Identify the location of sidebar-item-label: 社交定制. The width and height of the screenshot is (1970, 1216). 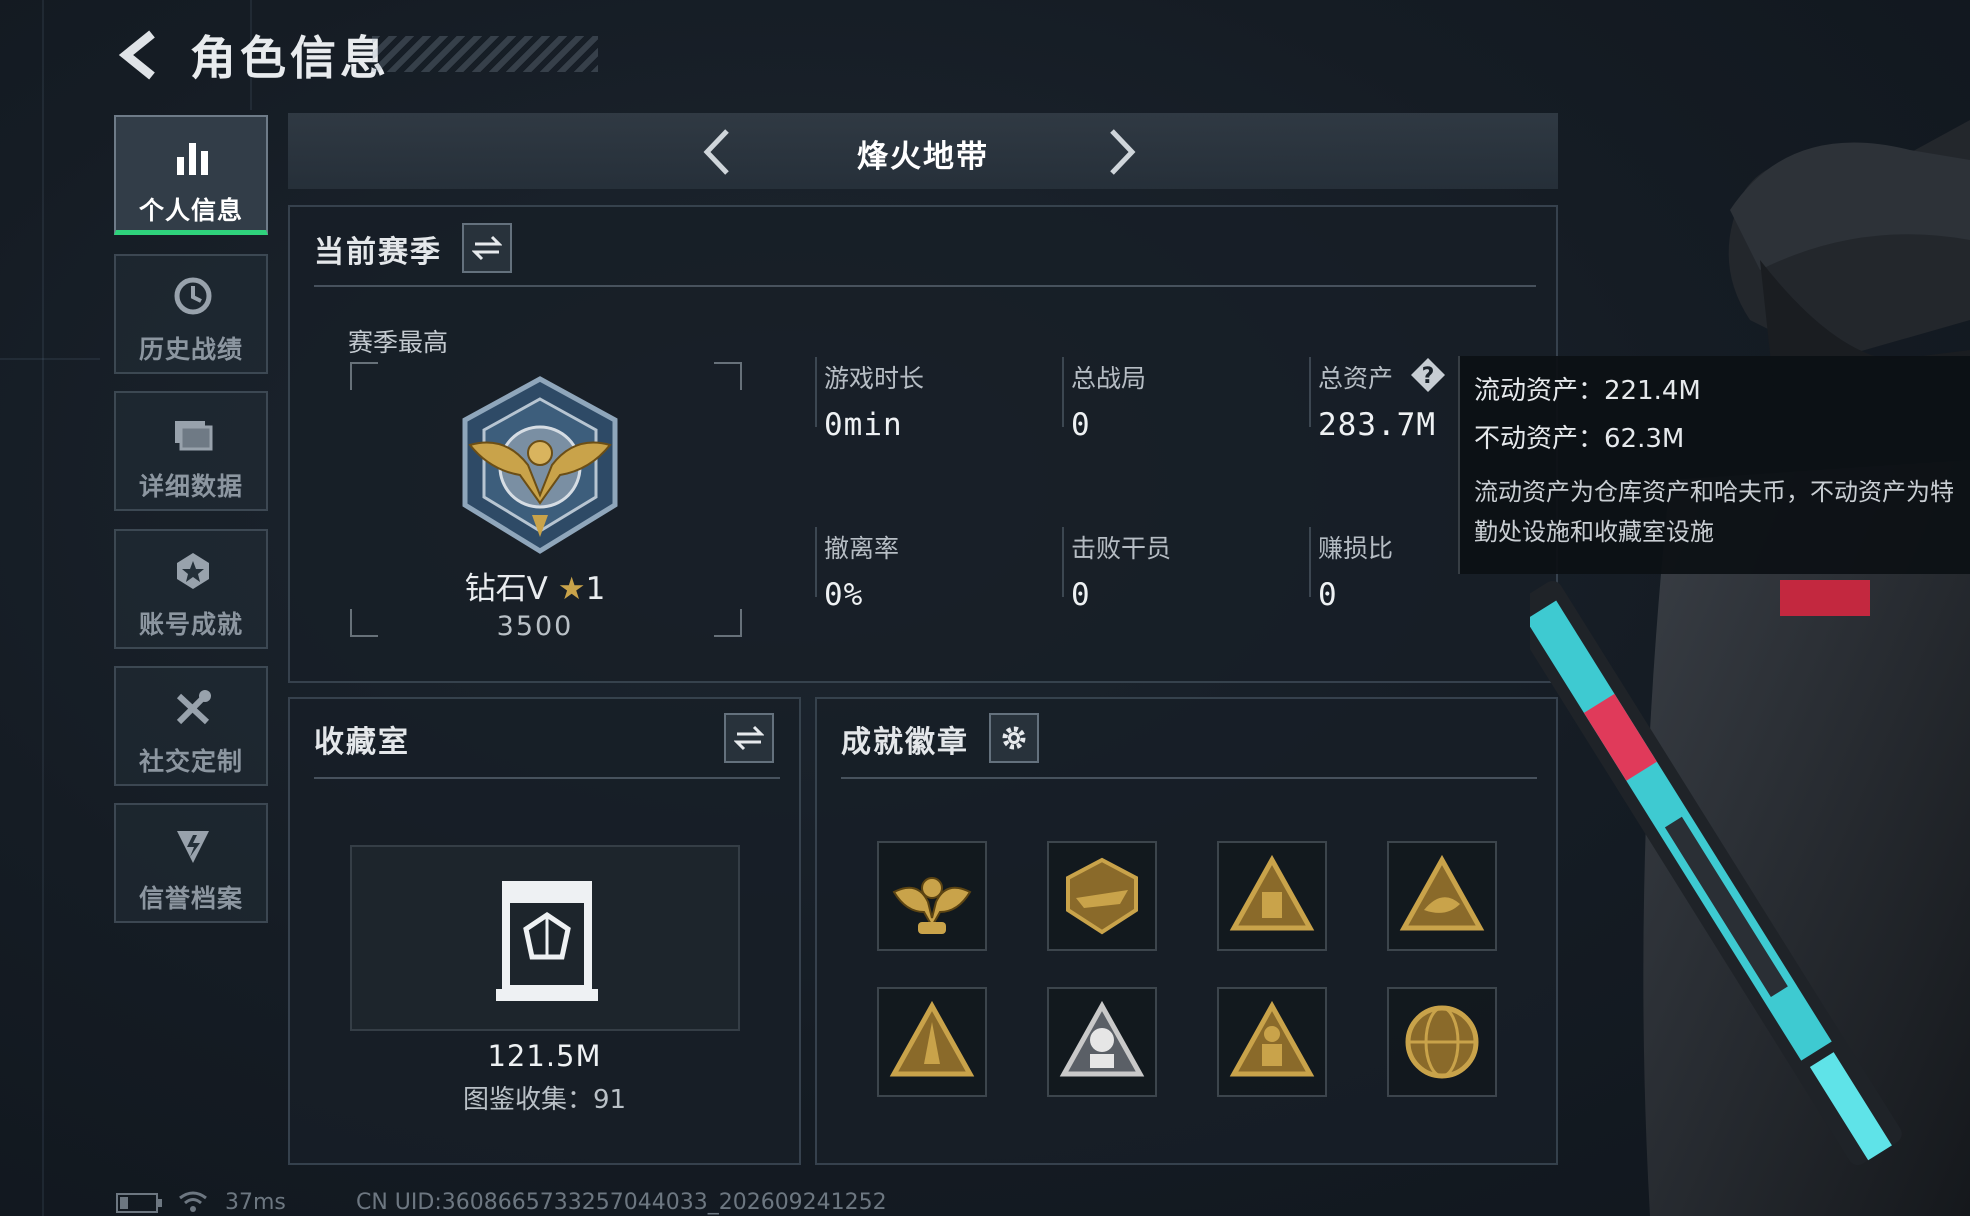
(190, 761).